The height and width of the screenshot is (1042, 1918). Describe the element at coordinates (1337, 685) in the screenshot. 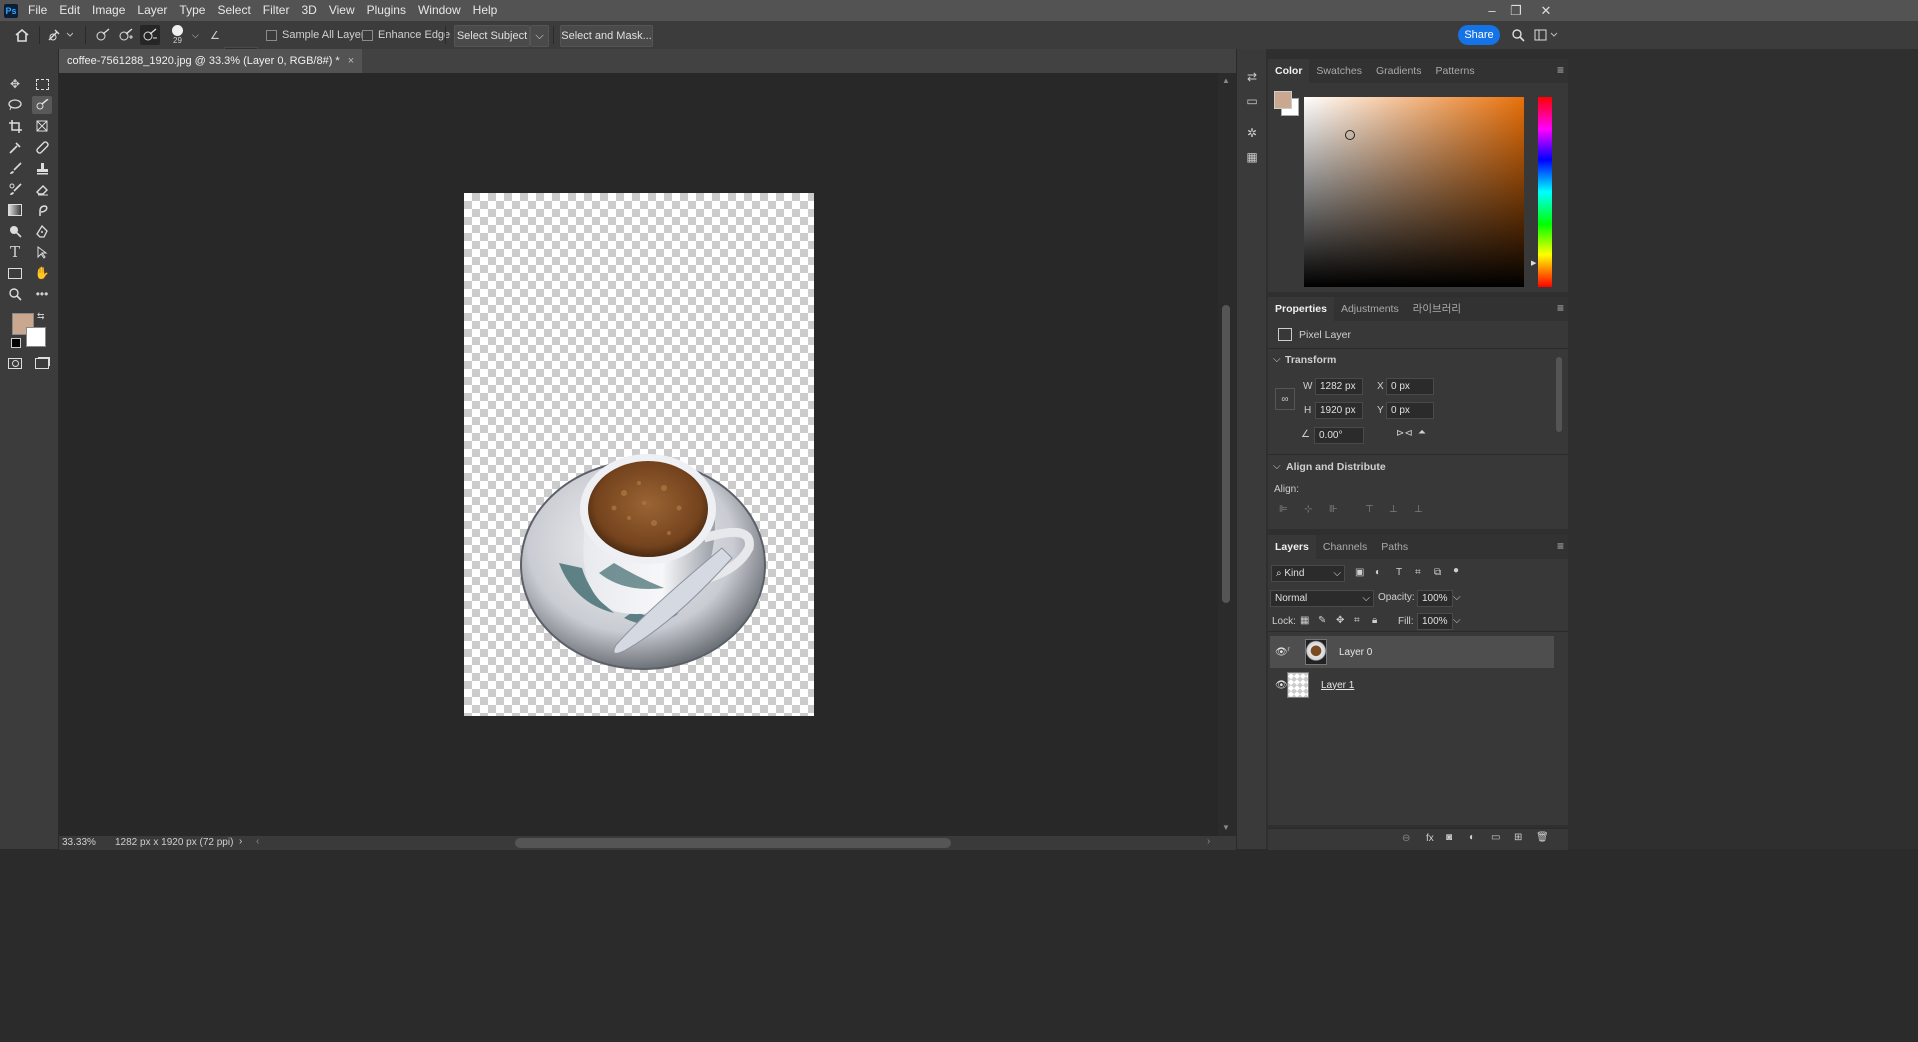

I see `layer-name: Layer 1` at that location.